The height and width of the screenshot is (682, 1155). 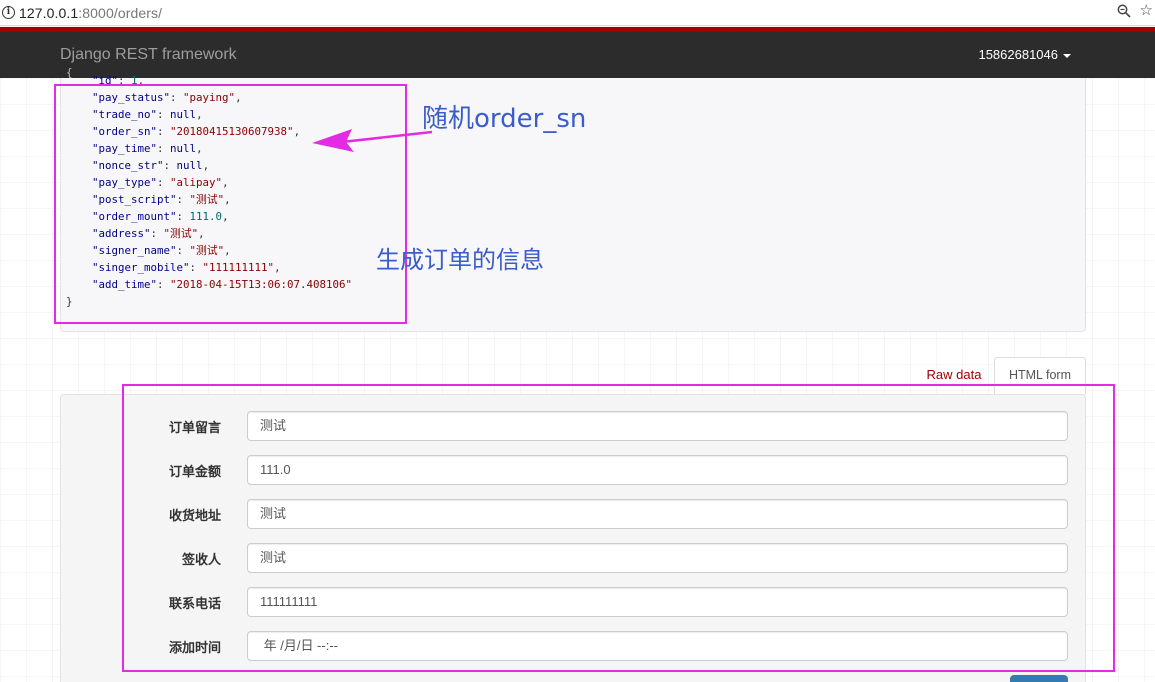 What do you see at coordinates (460, 260) in the screenshot?
I see `annotation-order-info: 生成订单的信息` at bounding box center [460, 260].